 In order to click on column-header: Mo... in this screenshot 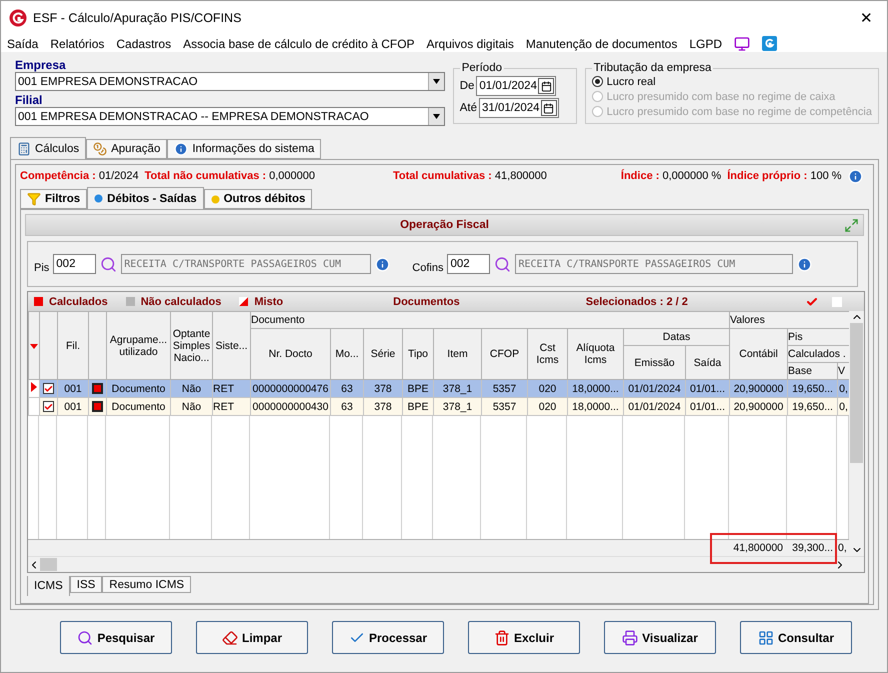, I will do `click(347, 354)`.